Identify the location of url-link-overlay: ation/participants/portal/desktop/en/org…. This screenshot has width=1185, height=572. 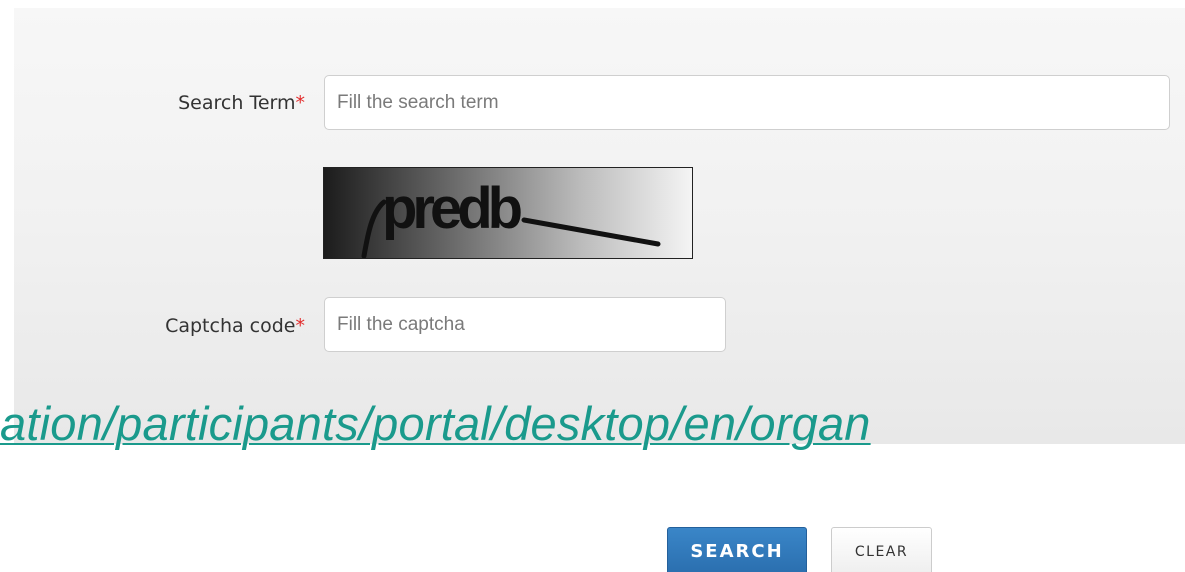
(435, 424).